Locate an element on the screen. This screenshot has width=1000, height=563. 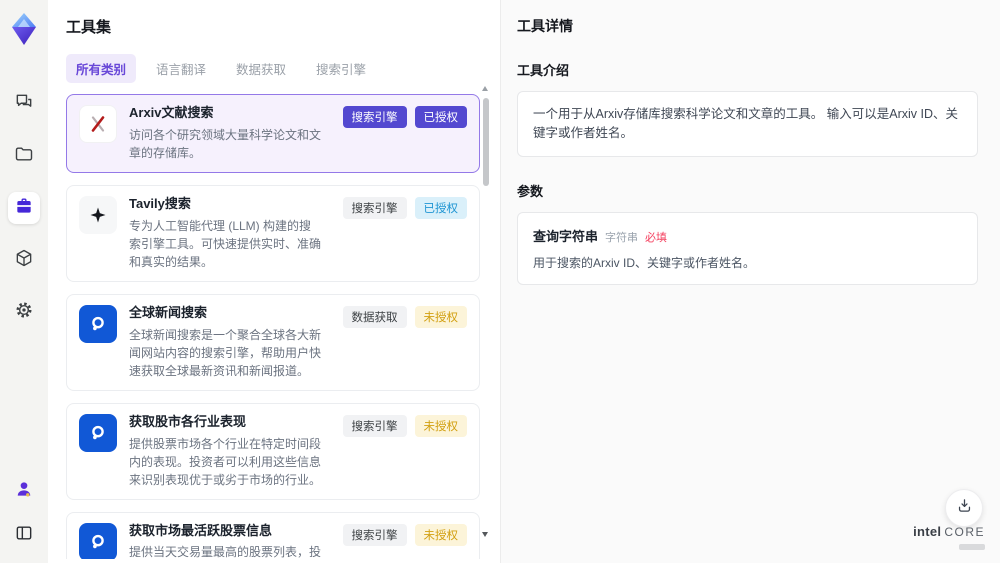
gear-icon is located at coordinates (24, 312).